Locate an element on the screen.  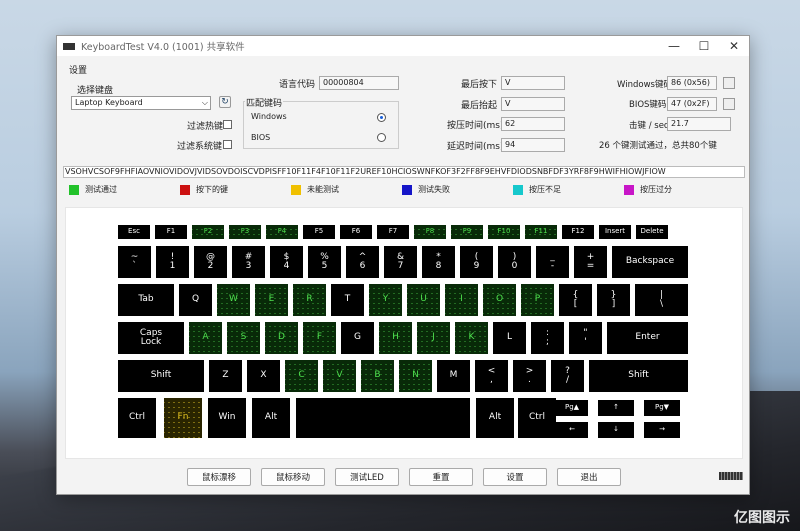
title-bar: KeyboardTest V4.0 (1001) 共享软件 — ☐ ✕ is located at coordinates (403, 46).